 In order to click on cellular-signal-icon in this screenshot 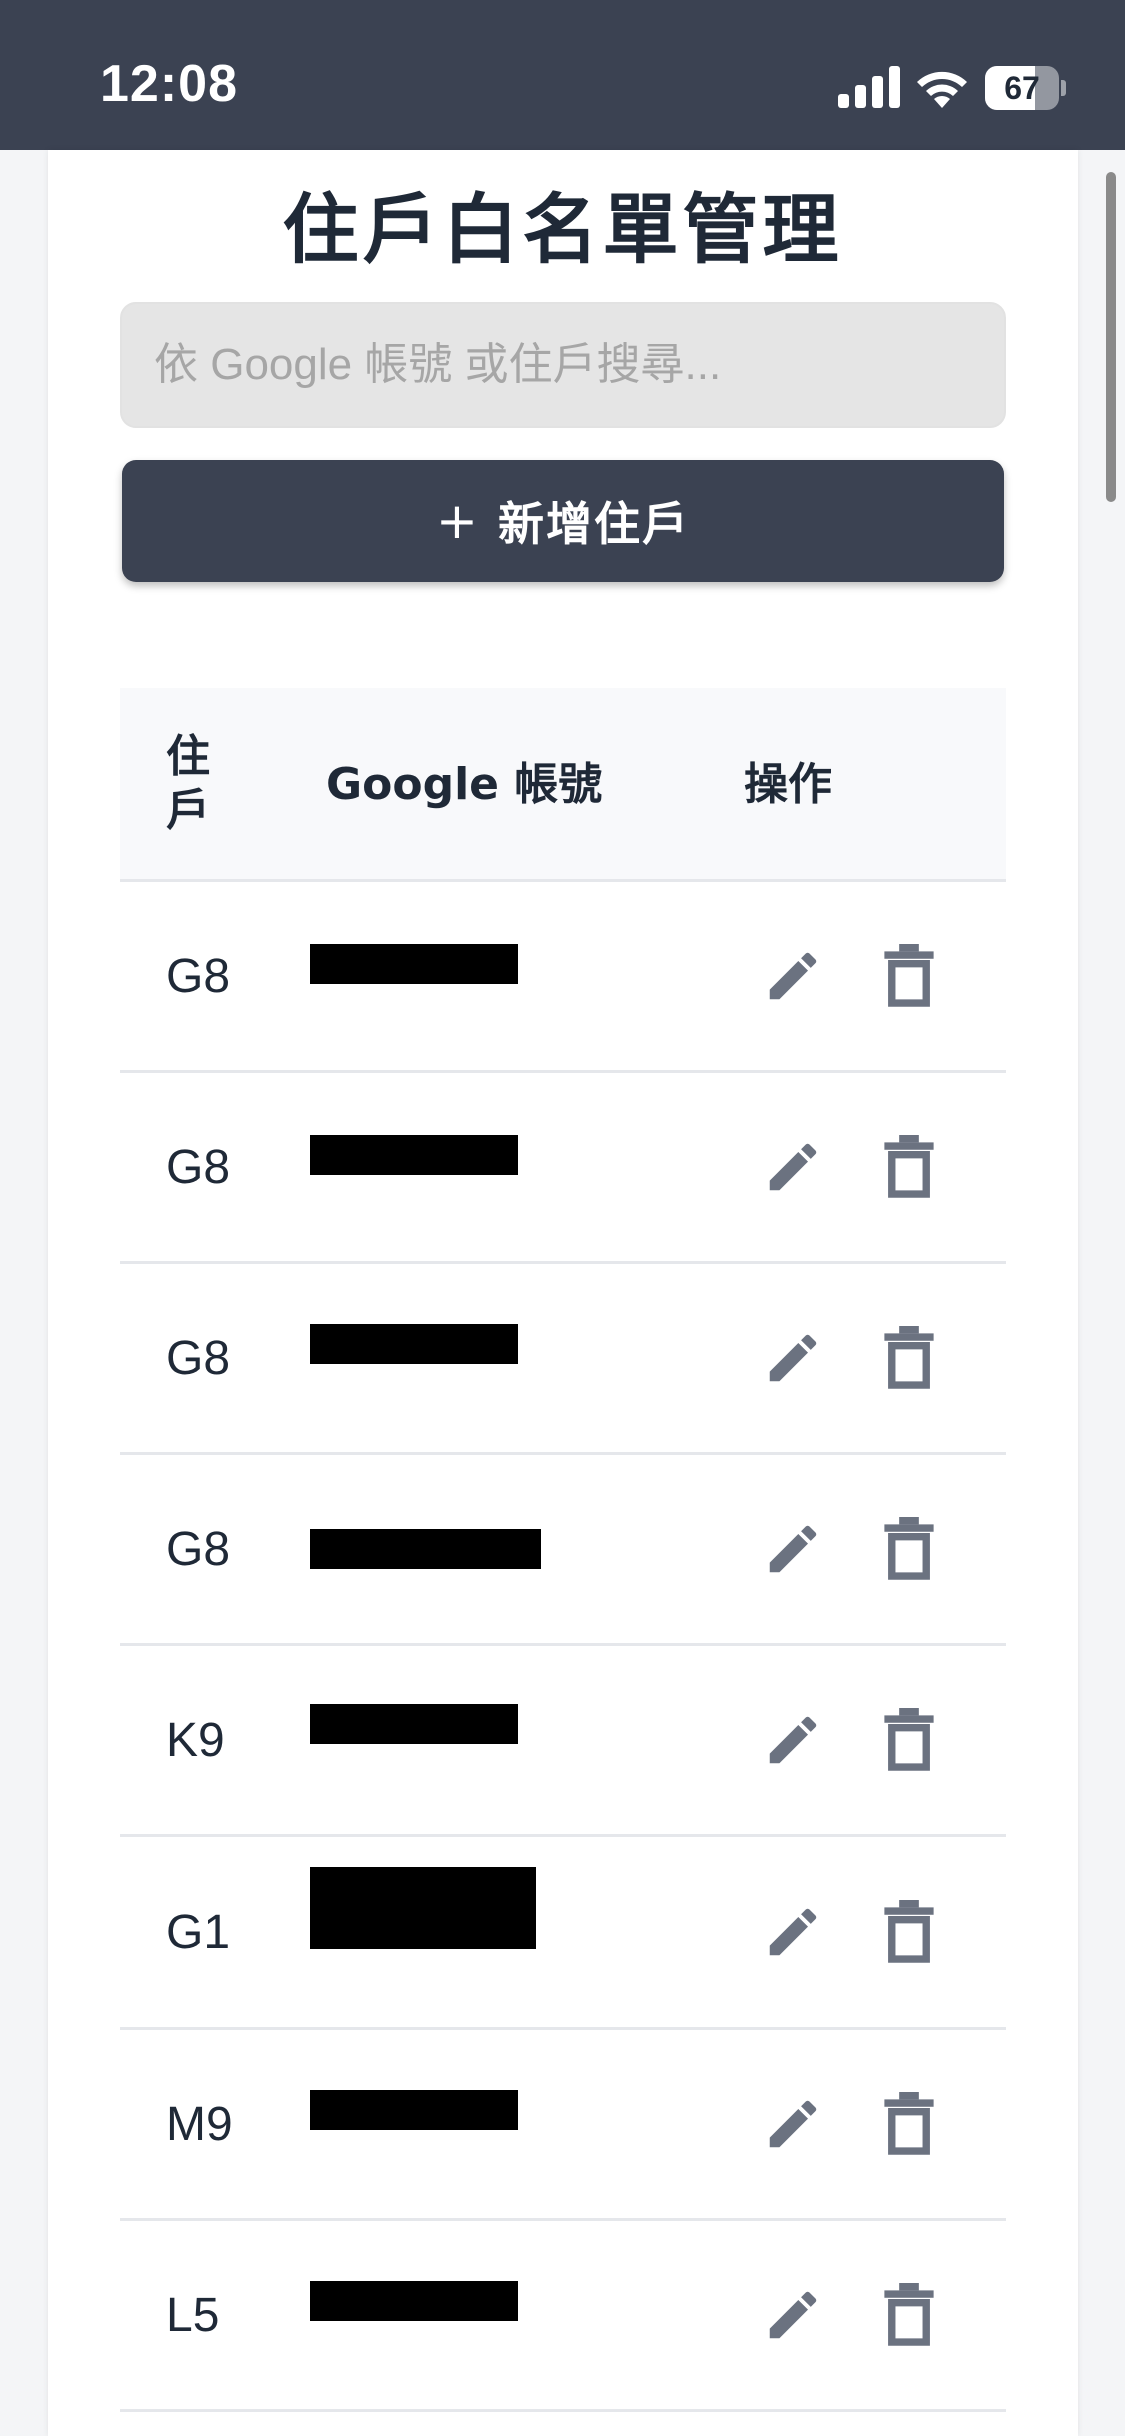, I will do `click(869, 87)`.